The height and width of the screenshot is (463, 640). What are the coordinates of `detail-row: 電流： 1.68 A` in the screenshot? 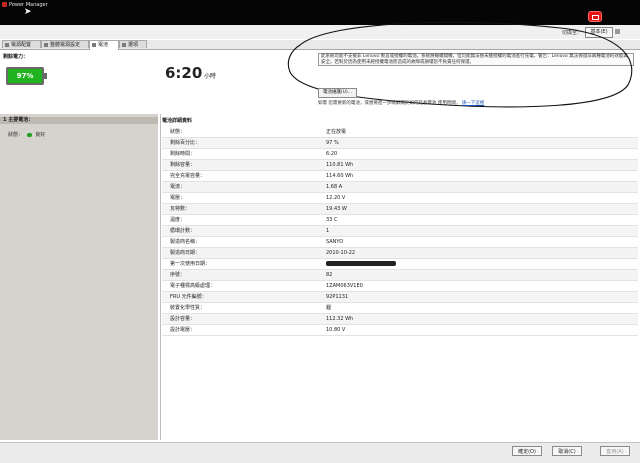 It's located at (400, 187).